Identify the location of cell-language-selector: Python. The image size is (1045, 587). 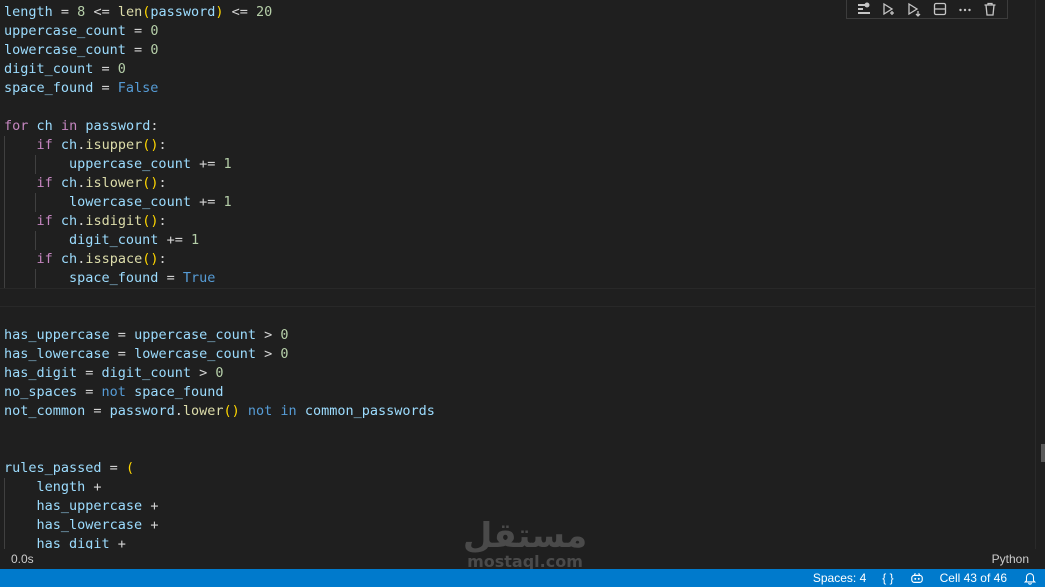
(1010, 559).